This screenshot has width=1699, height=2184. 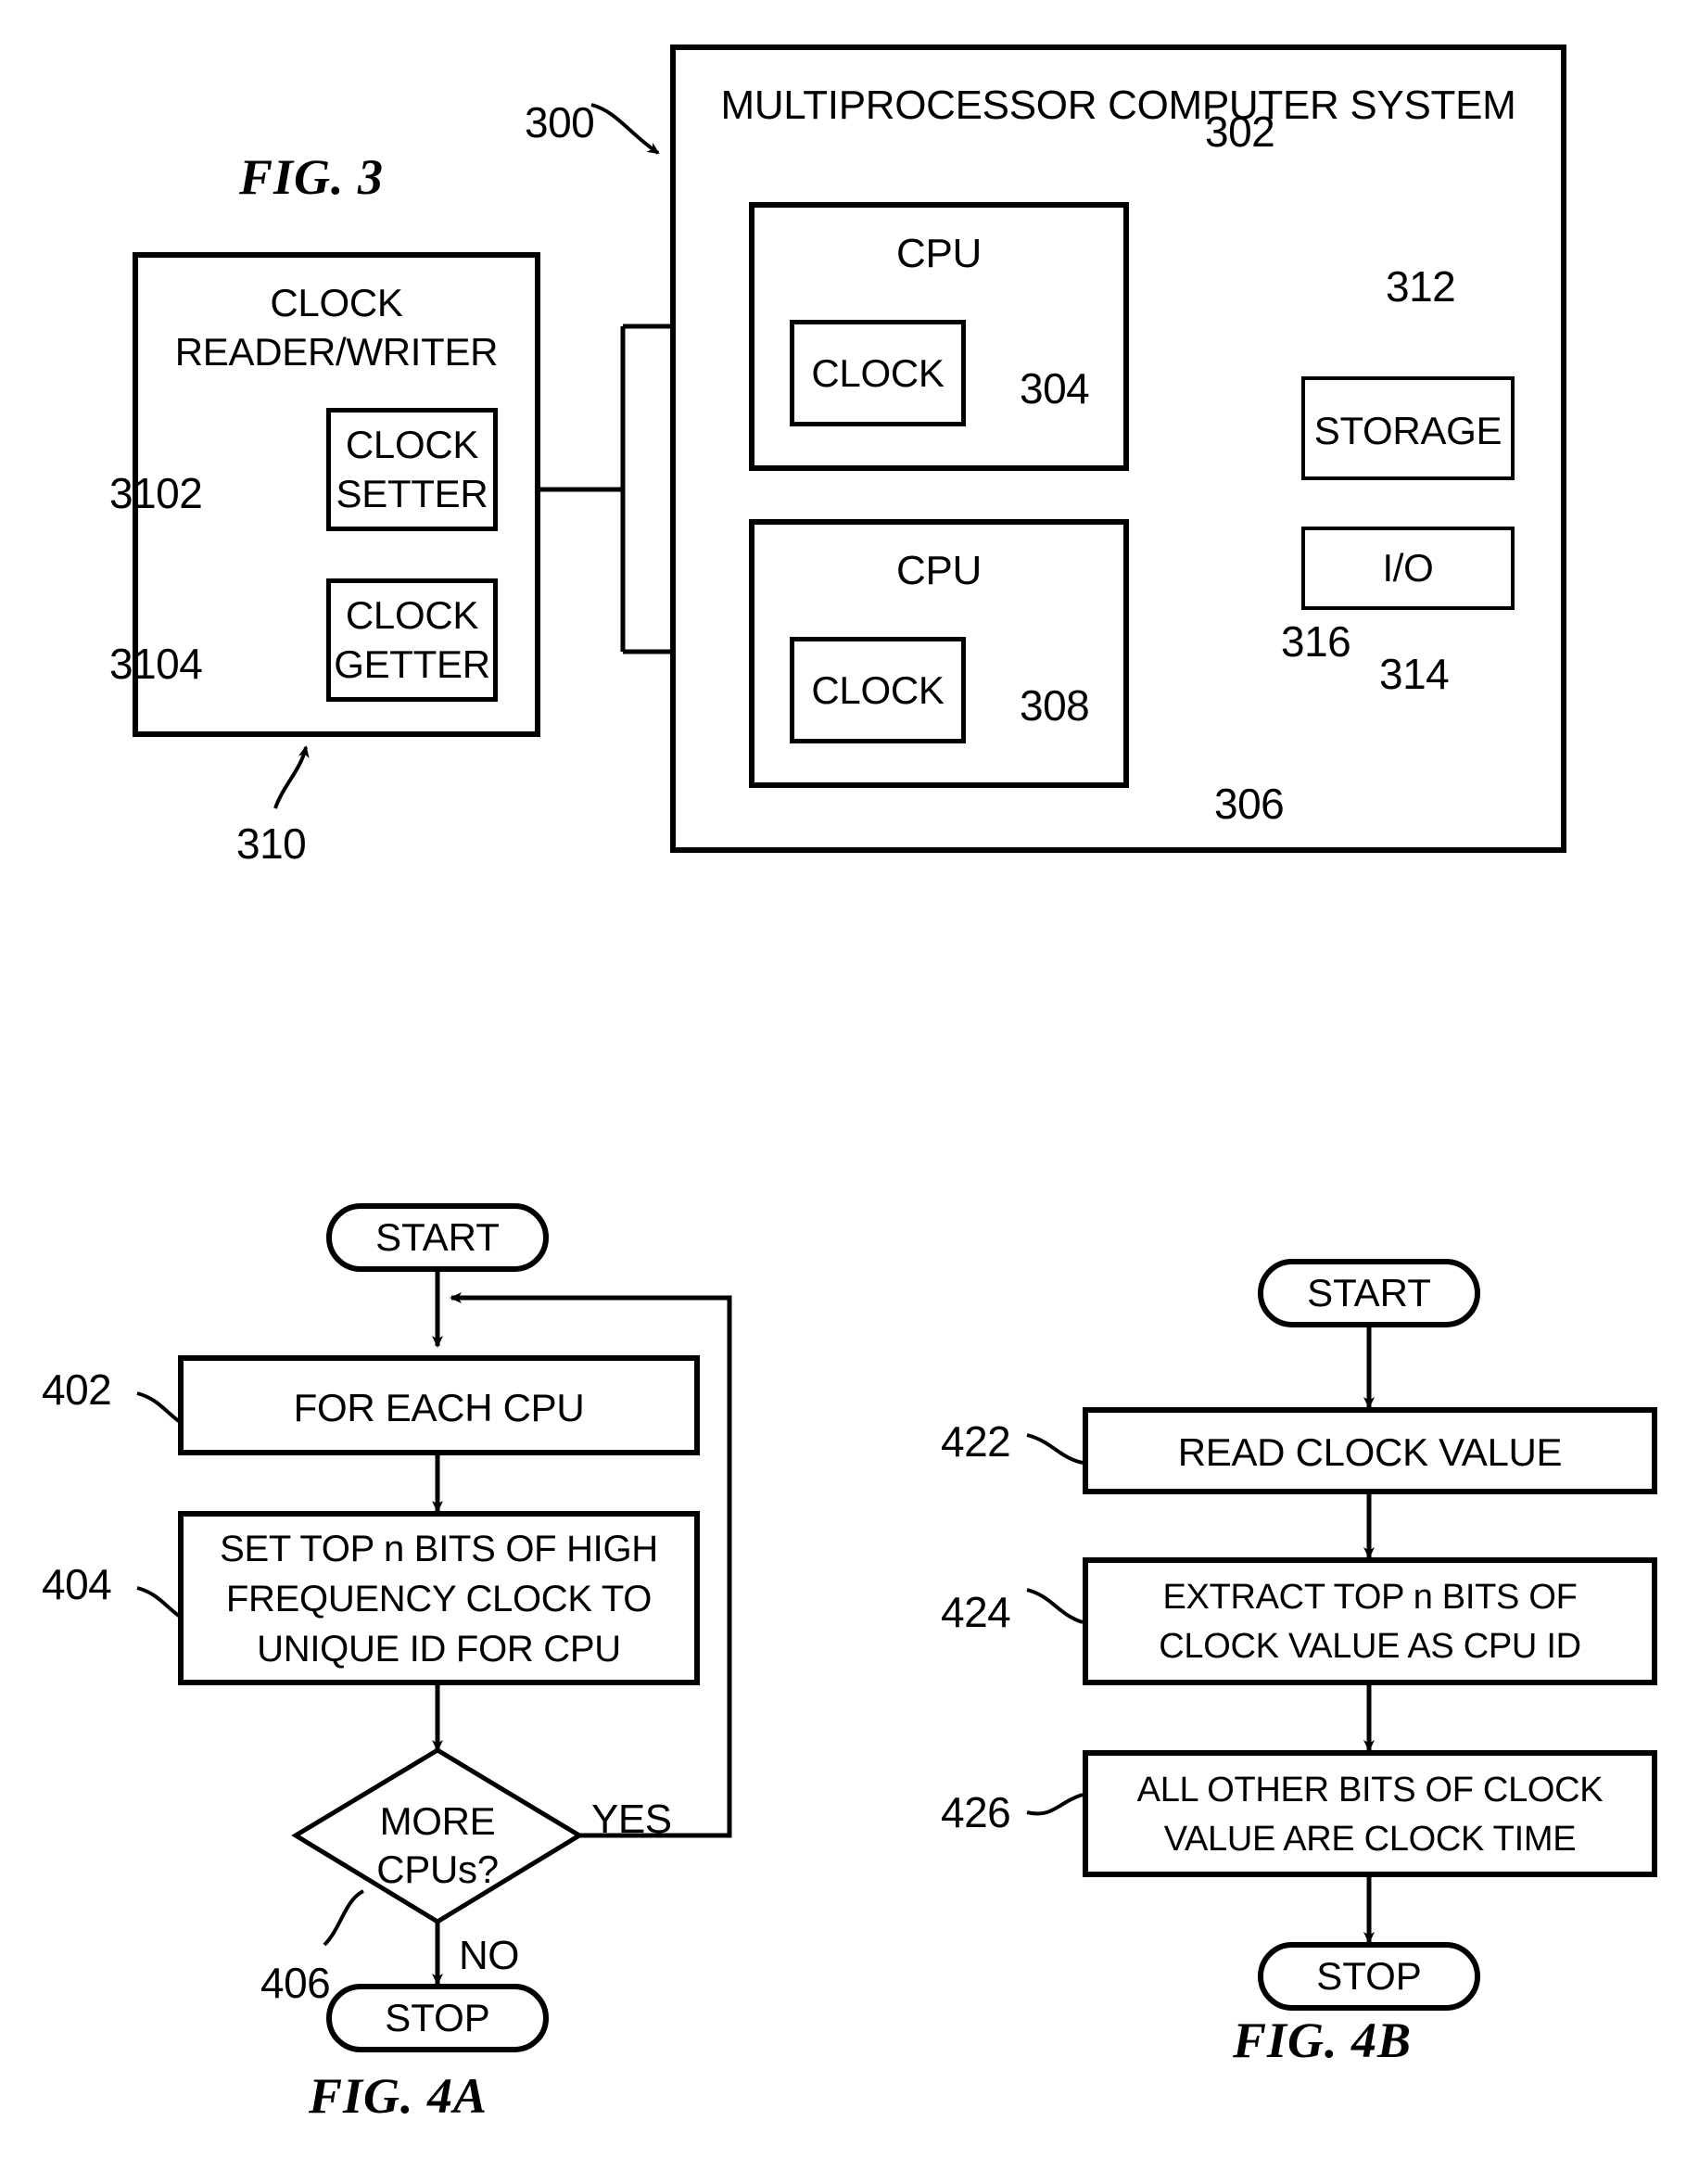 I want to click on ref-302: 302, so click(x=1240, y=132).